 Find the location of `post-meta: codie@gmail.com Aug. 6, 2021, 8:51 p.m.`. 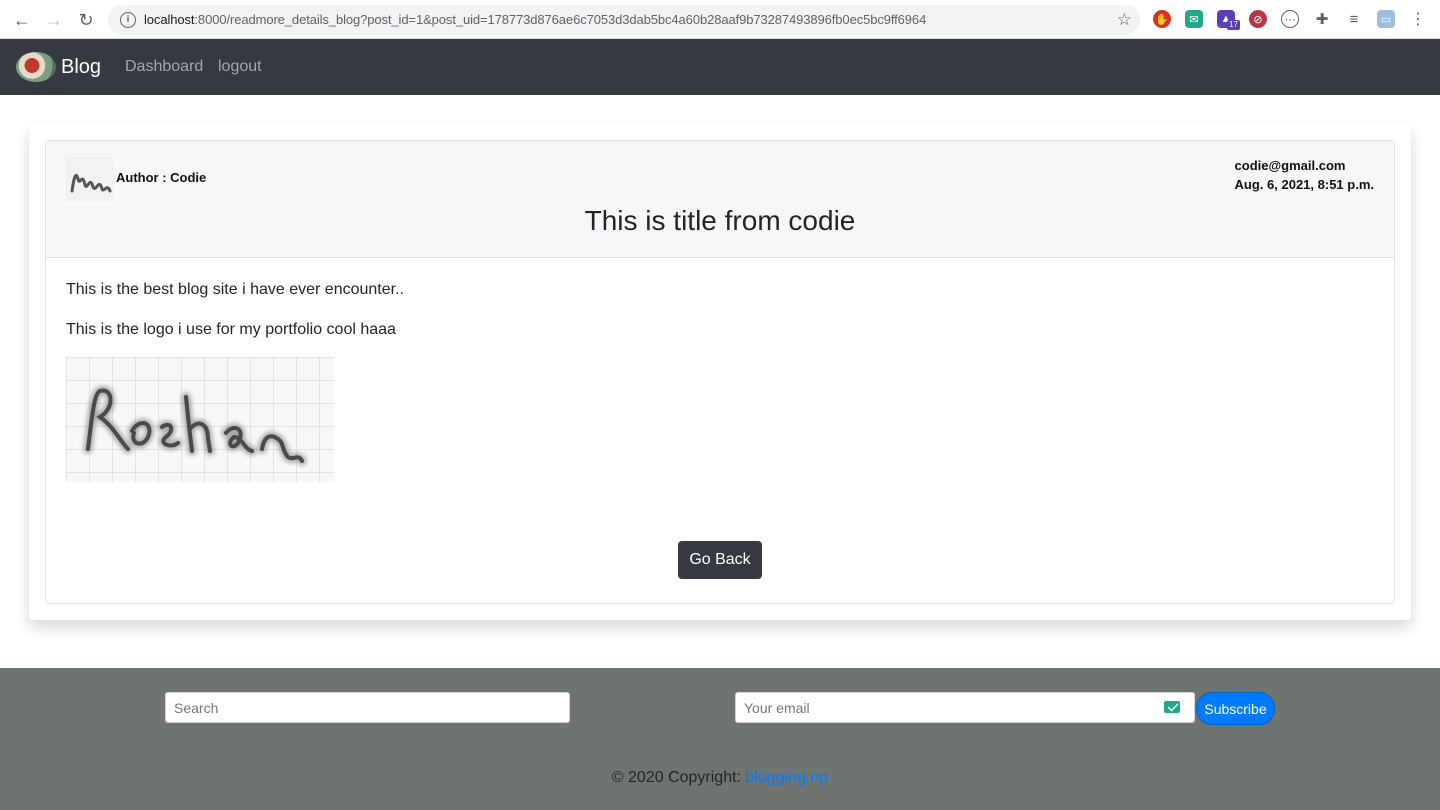

post-meta: codie@gmail.com Aug. 6, 2021, 8:51 p.m. is located at coordinates (1304, 175).